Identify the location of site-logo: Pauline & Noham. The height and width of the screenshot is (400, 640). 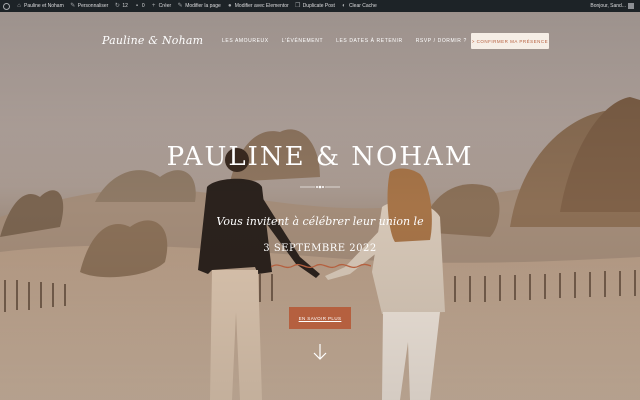
(152, 40).